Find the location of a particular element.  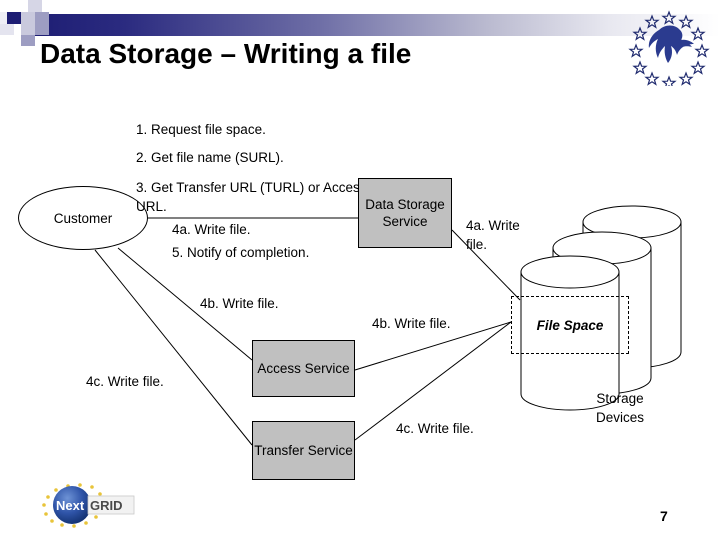

node-data-storage-service-label: Data Storage Service is located at coordinates (405, 213).